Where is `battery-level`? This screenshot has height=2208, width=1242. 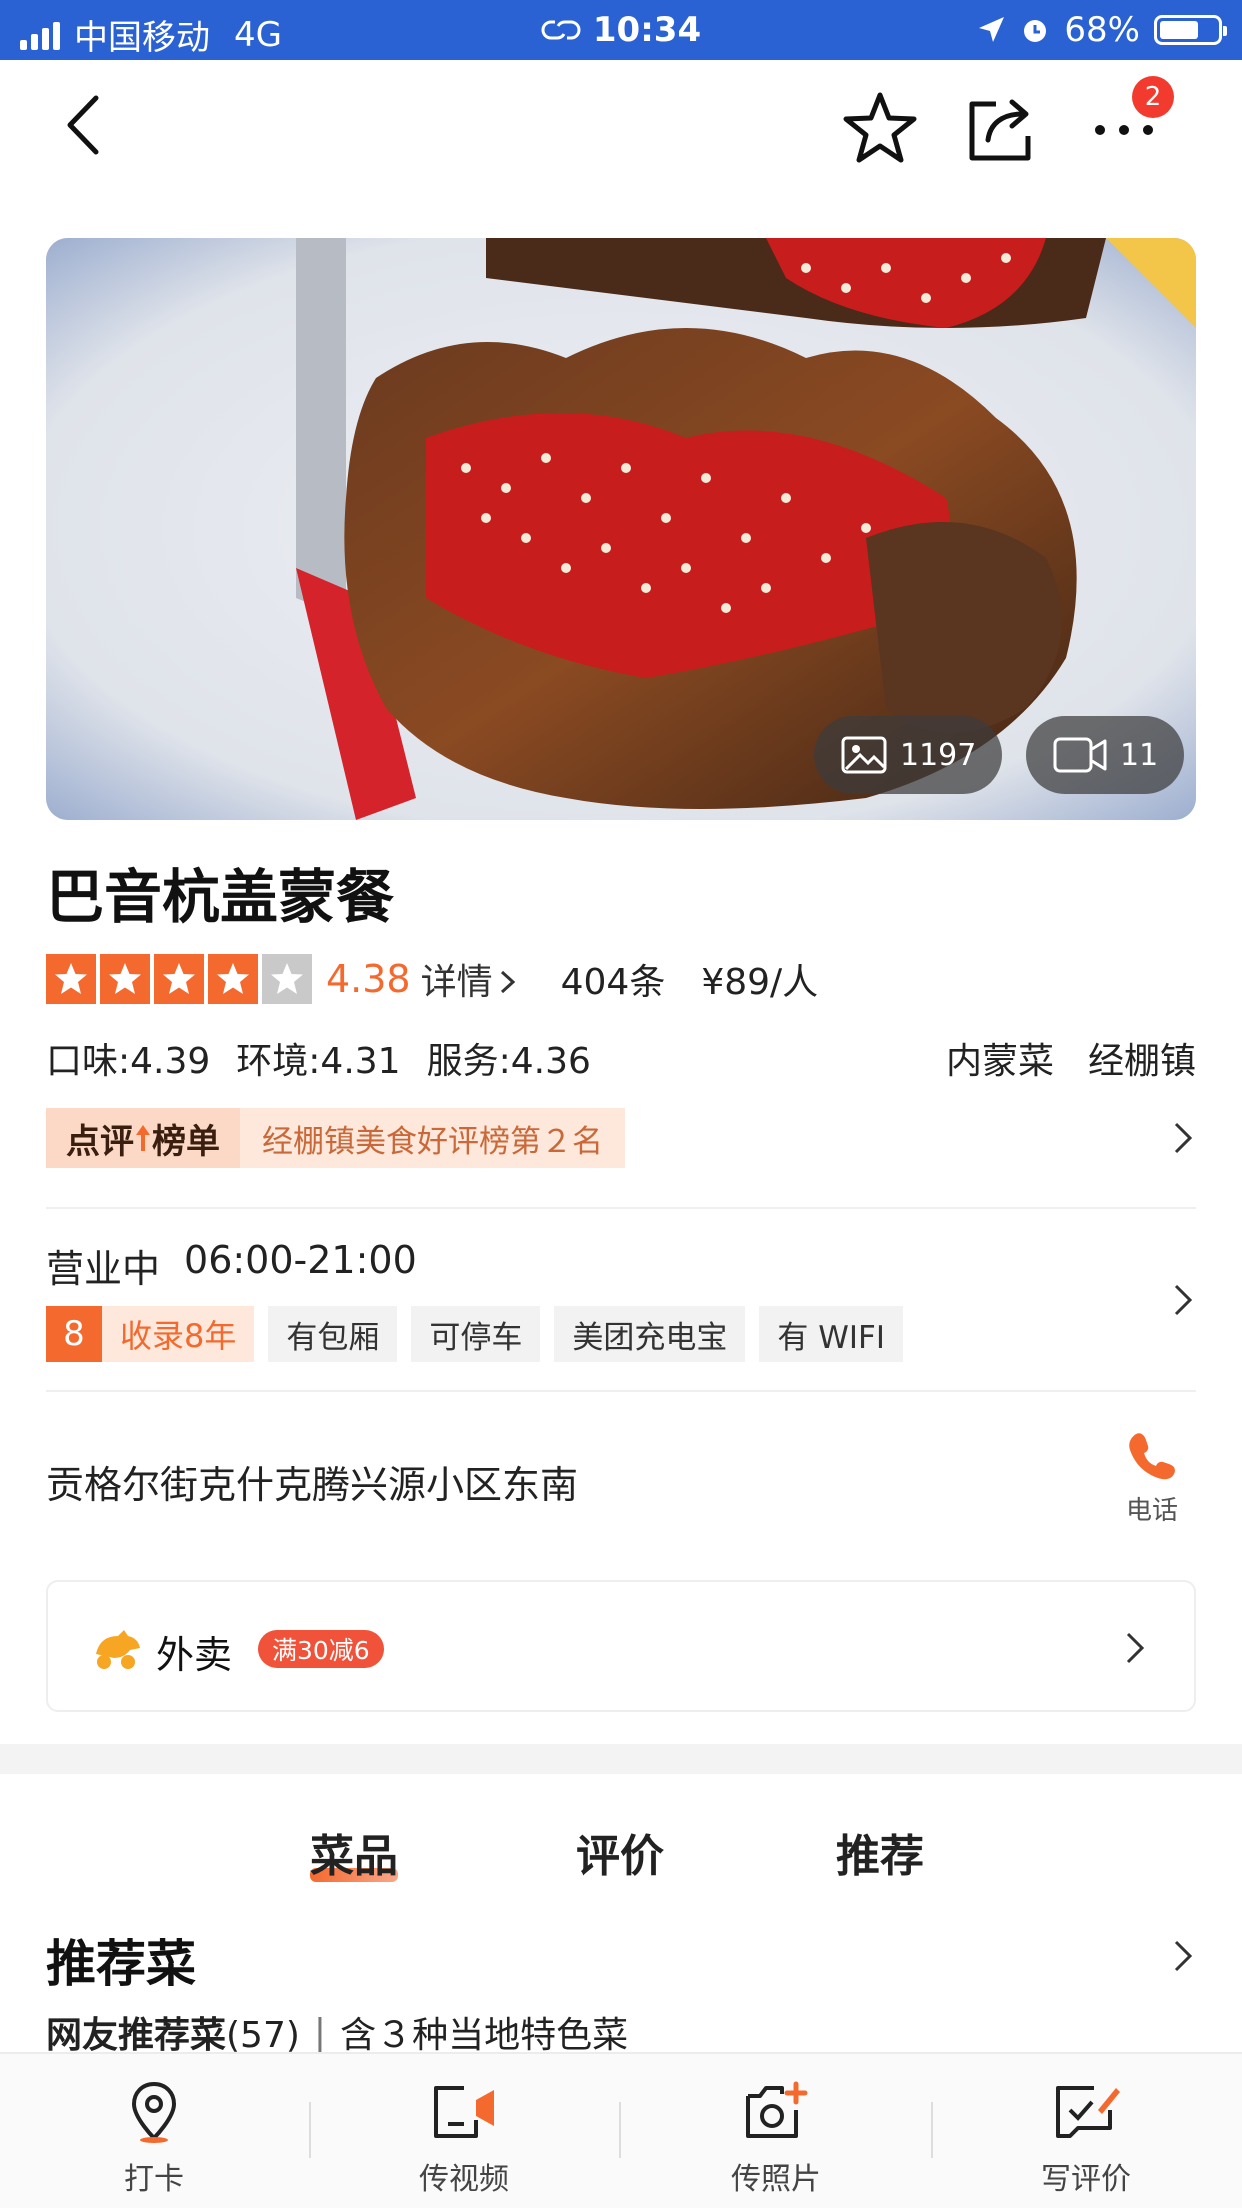 battery-level is located at coordinates (1179, 30).